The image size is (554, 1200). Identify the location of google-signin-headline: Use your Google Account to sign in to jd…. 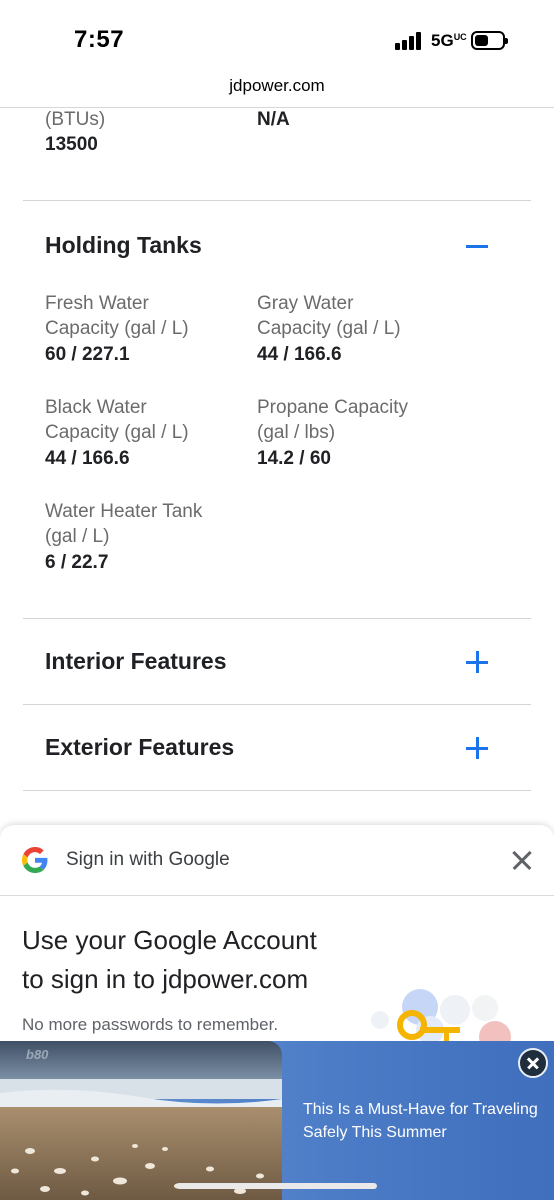
(202, 960).